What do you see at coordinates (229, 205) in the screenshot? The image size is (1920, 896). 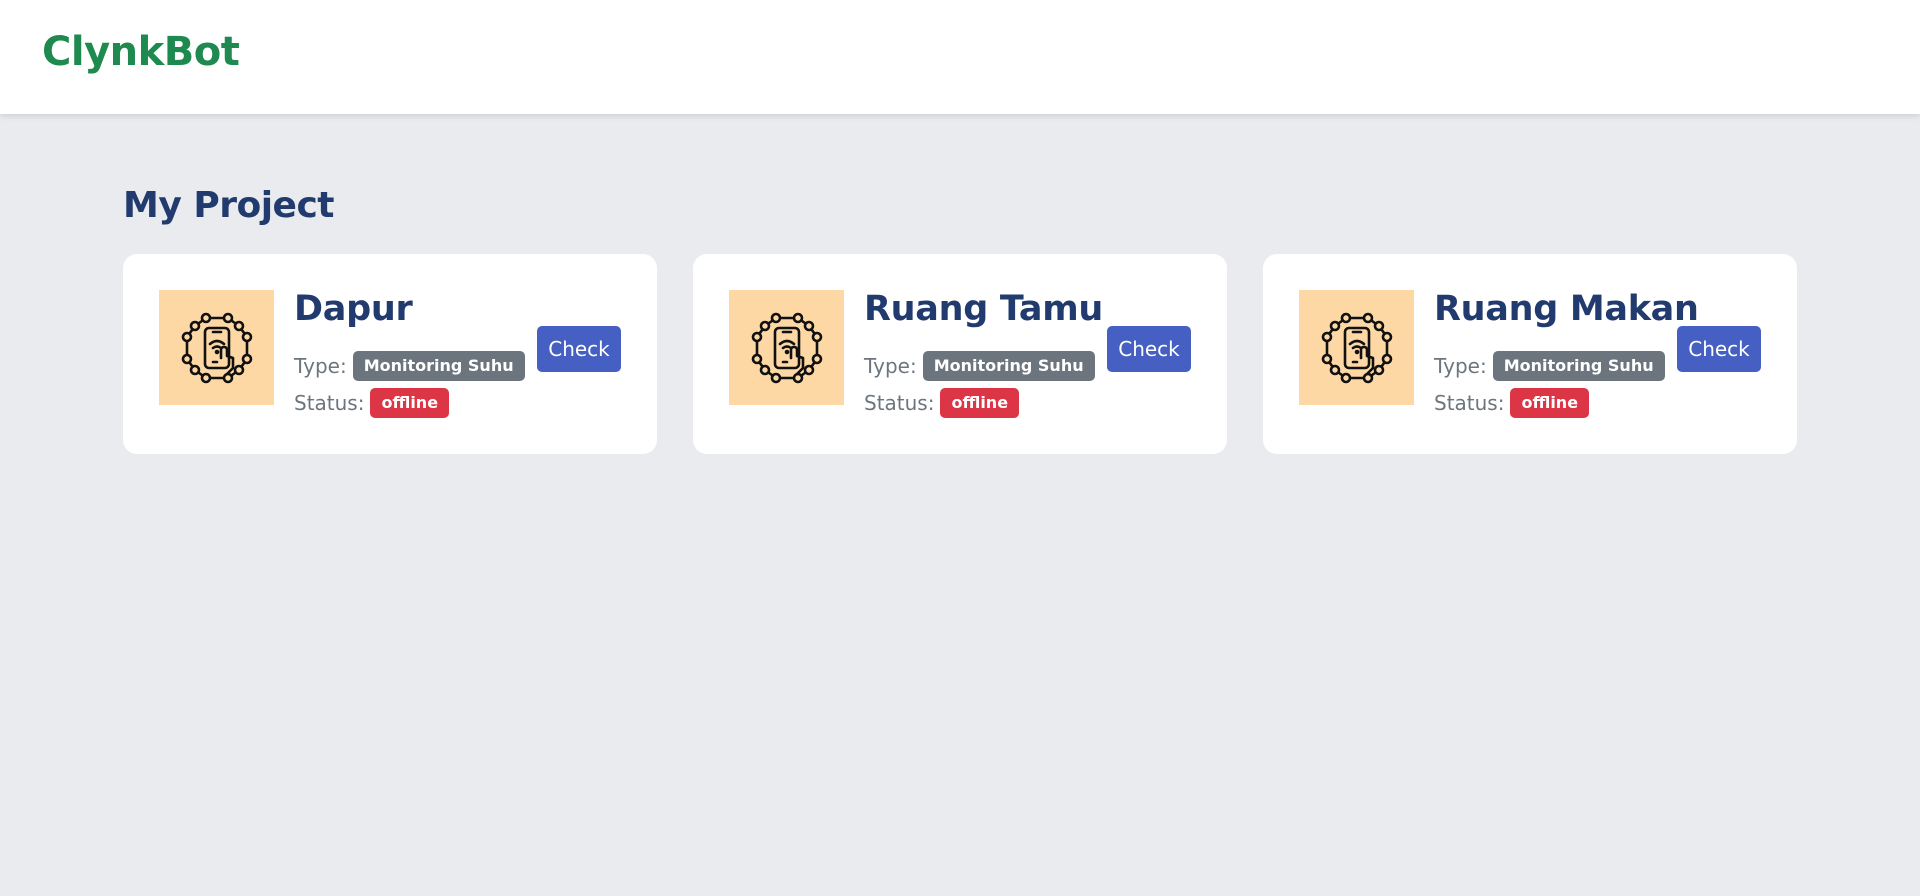 I see `page-title: My Project` at bounding box center [229, 205].